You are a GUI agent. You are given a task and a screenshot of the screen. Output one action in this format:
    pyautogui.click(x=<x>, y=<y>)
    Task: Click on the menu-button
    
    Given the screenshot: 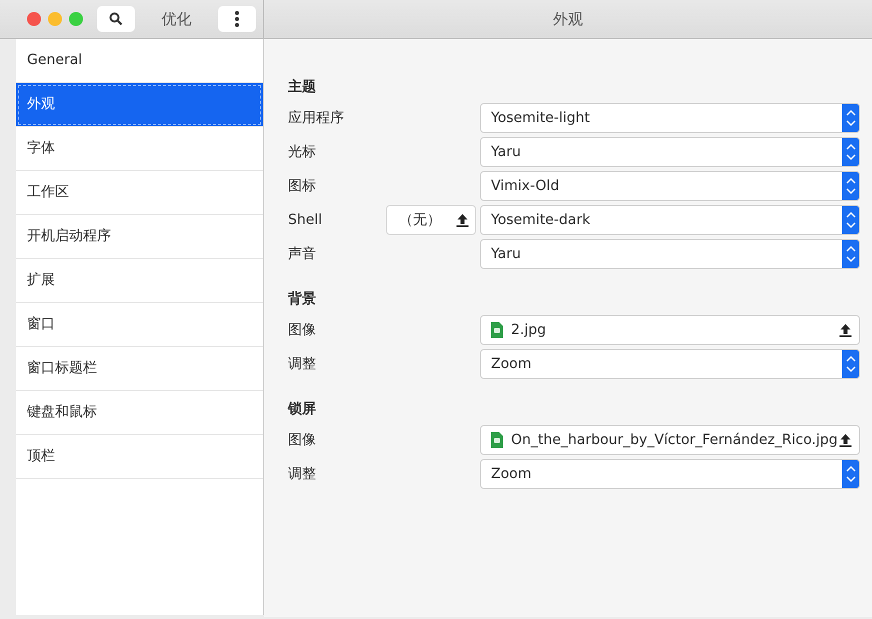 What is the action you would take?
    pyautogui.click(x=237, y=19)
    